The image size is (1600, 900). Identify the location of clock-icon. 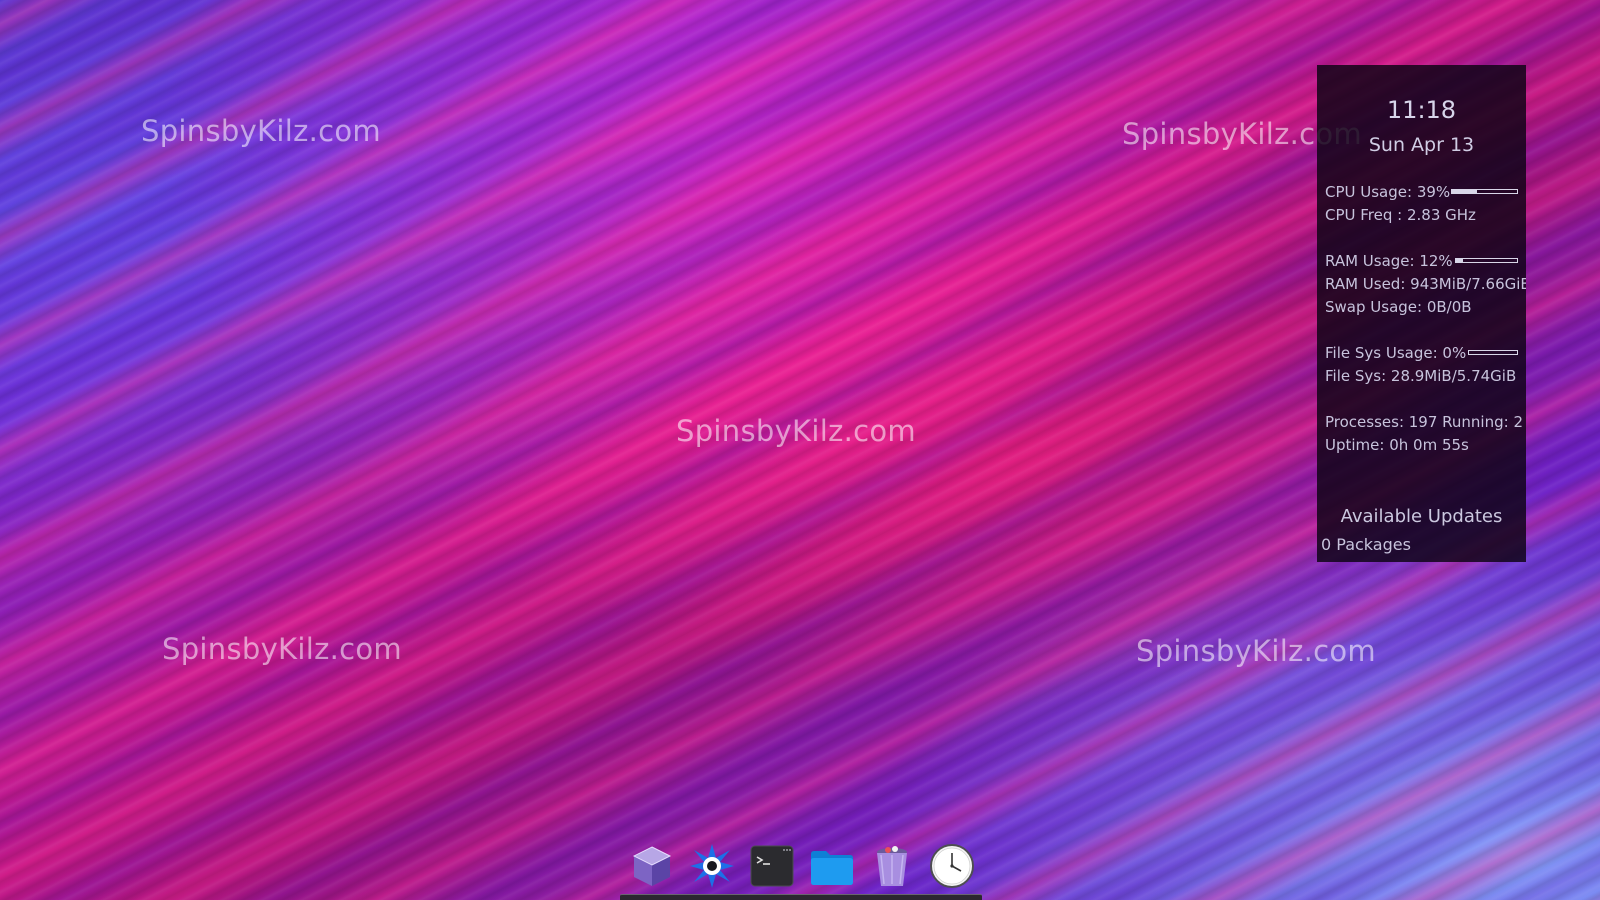
(952, 866).